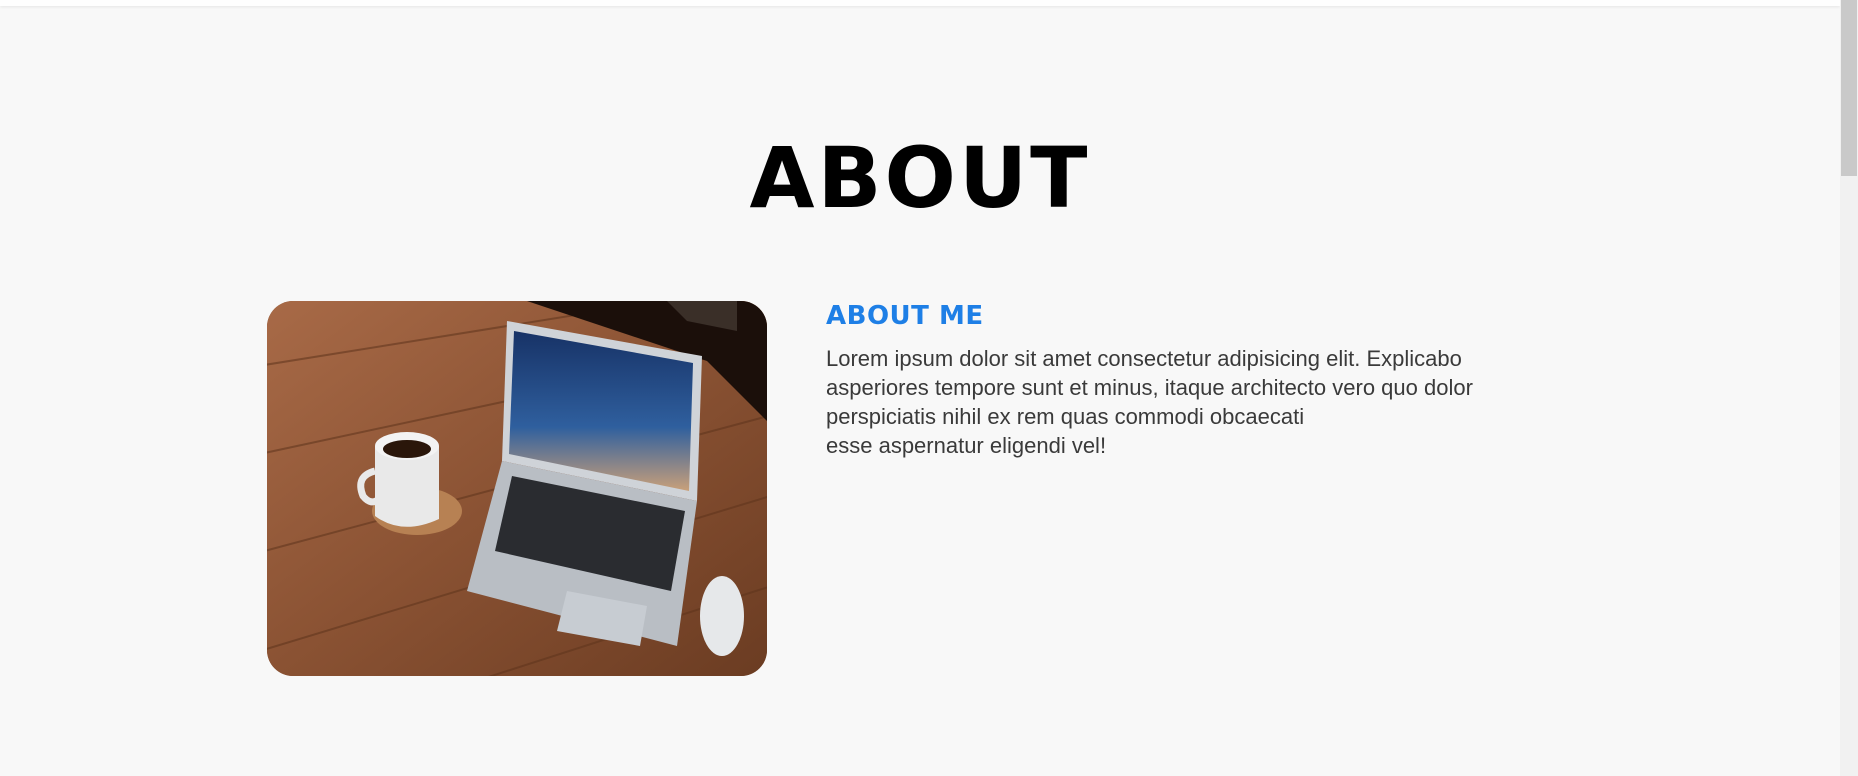 Image resolution: width=1858 pixels, height=776 pixels. I want to click on mouse-icon, so click(722, 616).